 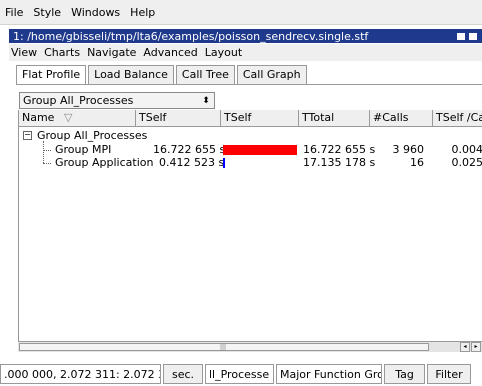 What do you see at coordinates (113, 52) in the screenshot?
I see `menu-navigate: Navigate` at bounding box center [113, 52].